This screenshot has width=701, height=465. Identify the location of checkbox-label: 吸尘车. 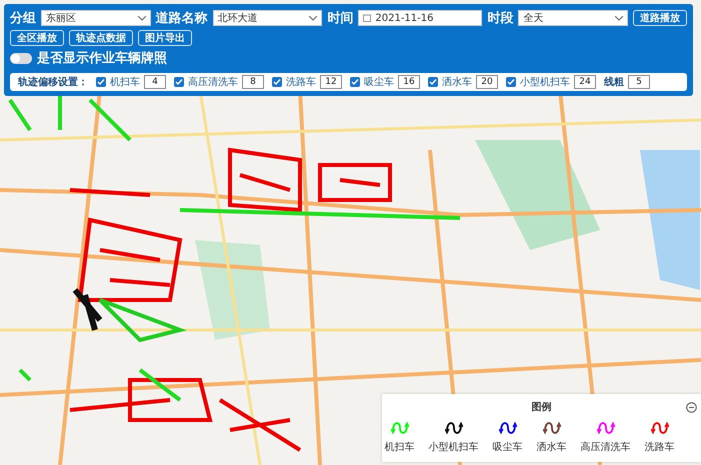
(379, 82).